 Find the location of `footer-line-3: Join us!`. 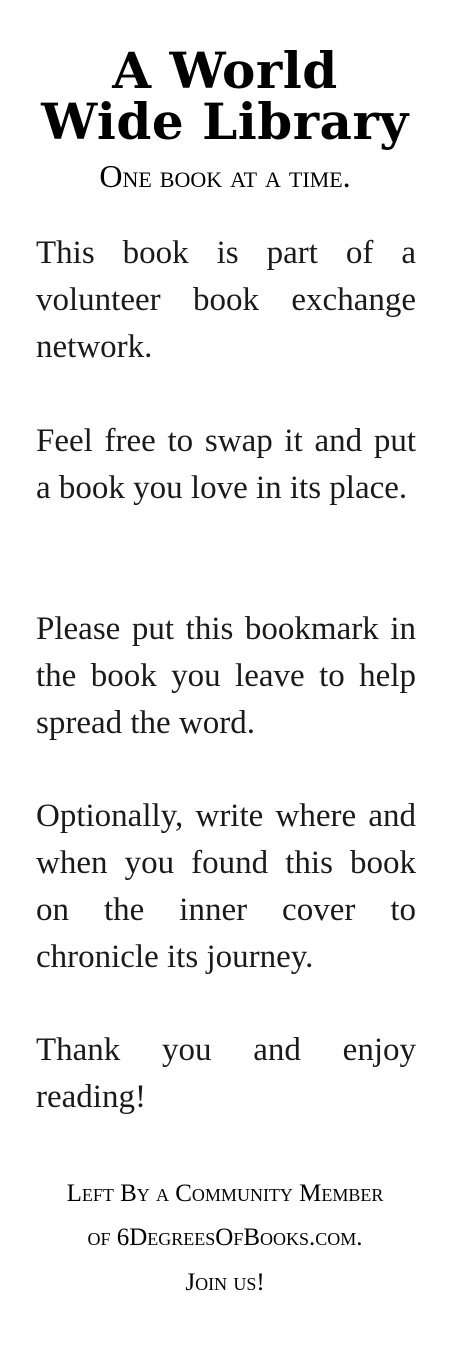

footer-line-3: Join us! is located at coordinates (225, 1282).